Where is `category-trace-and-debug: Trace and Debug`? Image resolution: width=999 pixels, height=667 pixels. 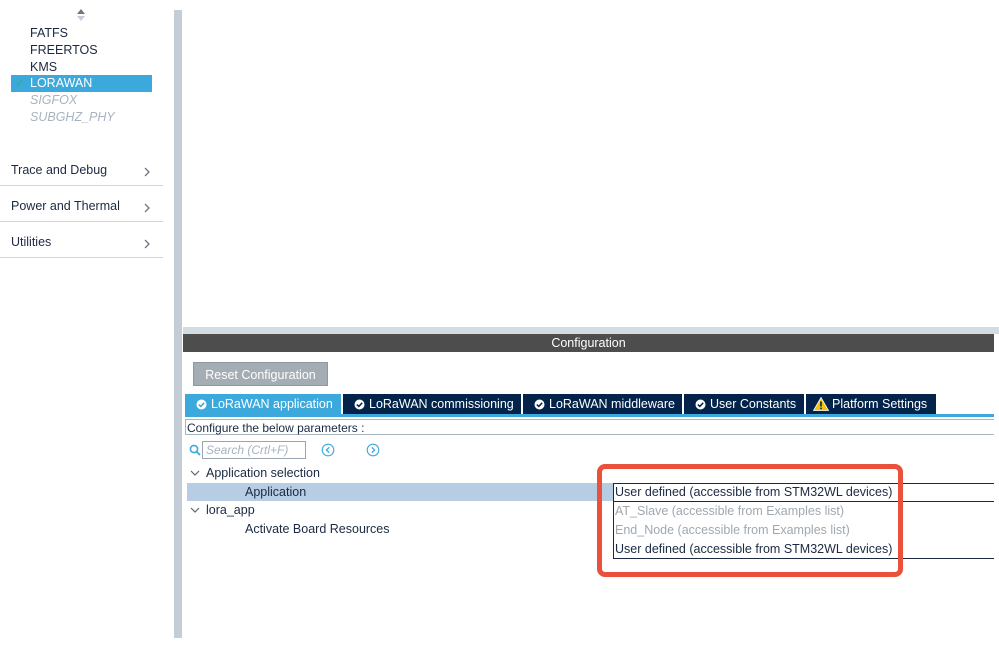
category-trace-and-debug: Trace and Debug is located at coordinates (81, 168).